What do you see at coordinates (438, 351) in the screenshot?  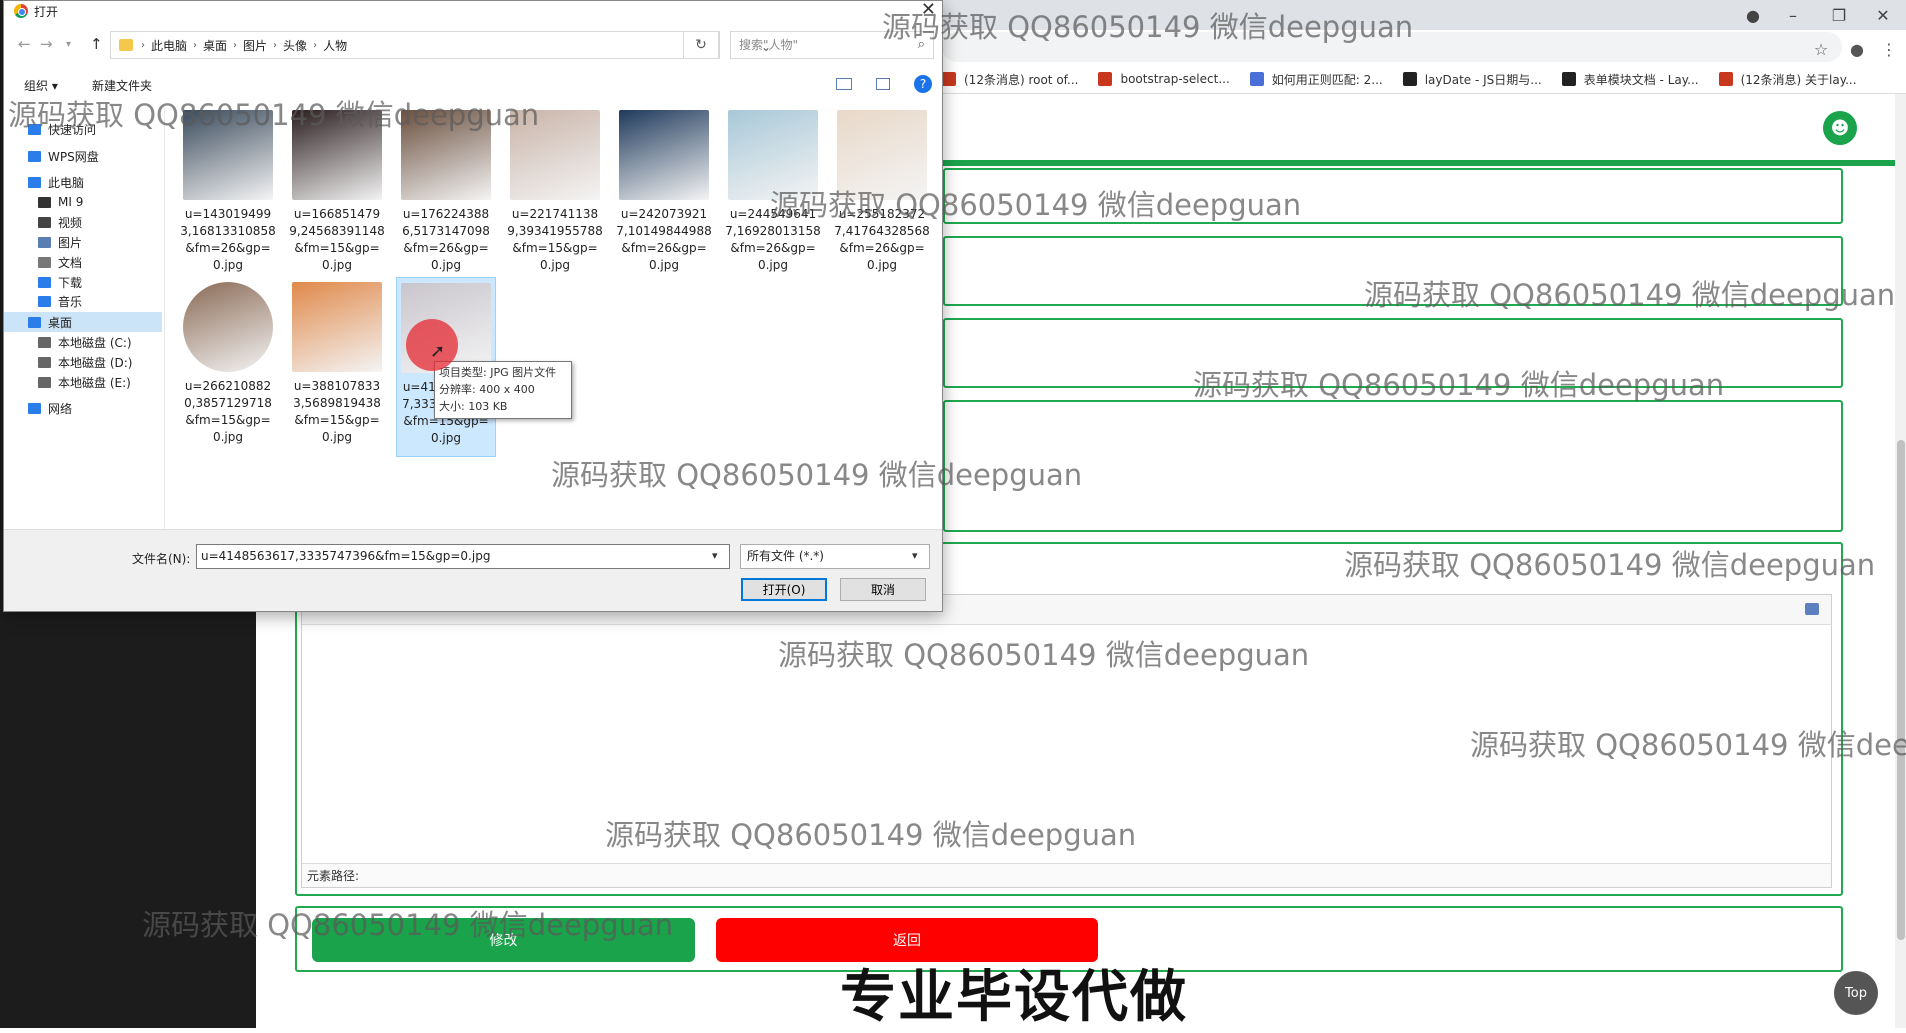 I see `mouse-cursor-icon: ➚` at bounding box center [438, 351].